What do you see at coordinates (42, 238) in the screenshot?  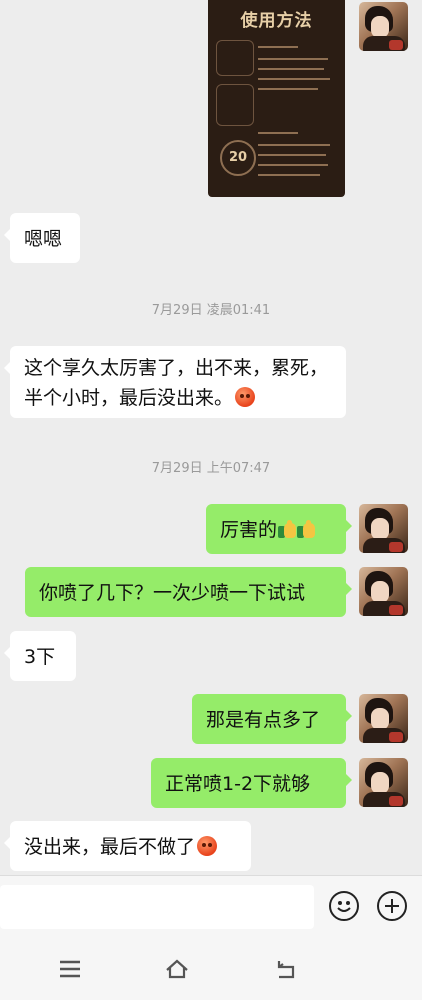 I see `message-bubble: 嗯嗯` at bounding box center [42, 238].